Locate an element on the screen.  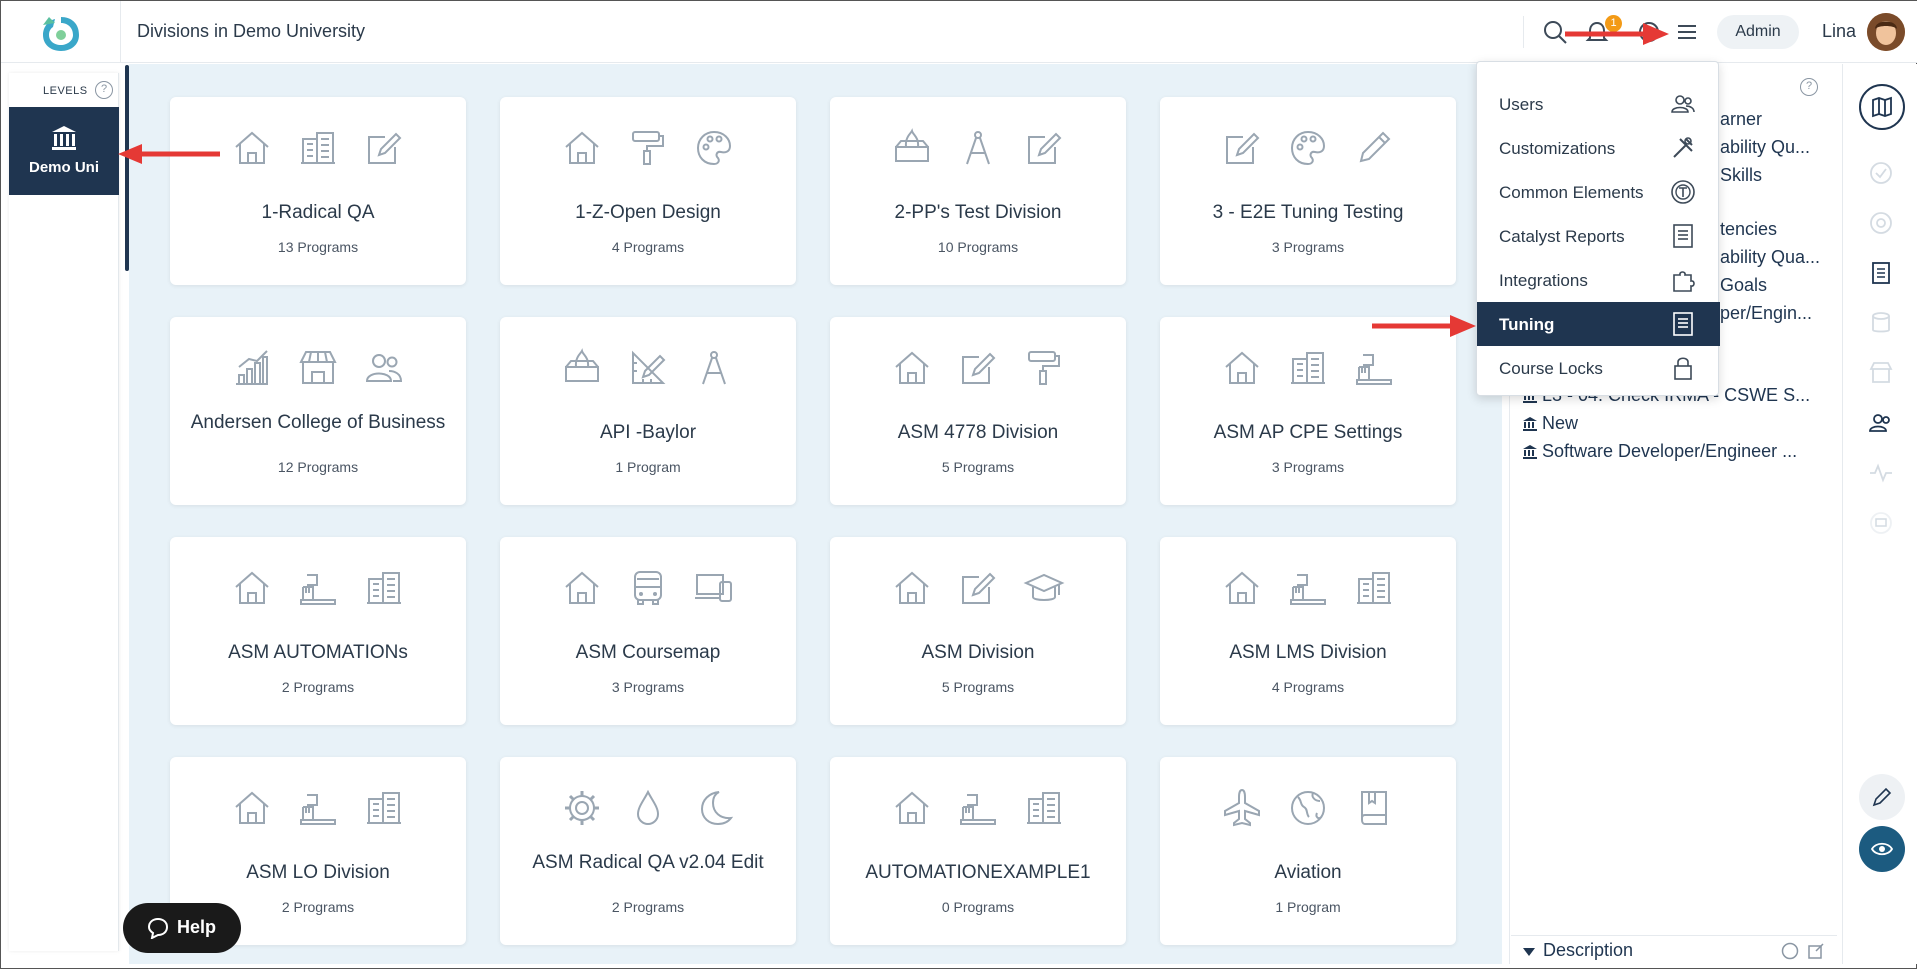
division-card: ASM AP CPE Settings 3 Programs is located at coordinates (1308, 411).